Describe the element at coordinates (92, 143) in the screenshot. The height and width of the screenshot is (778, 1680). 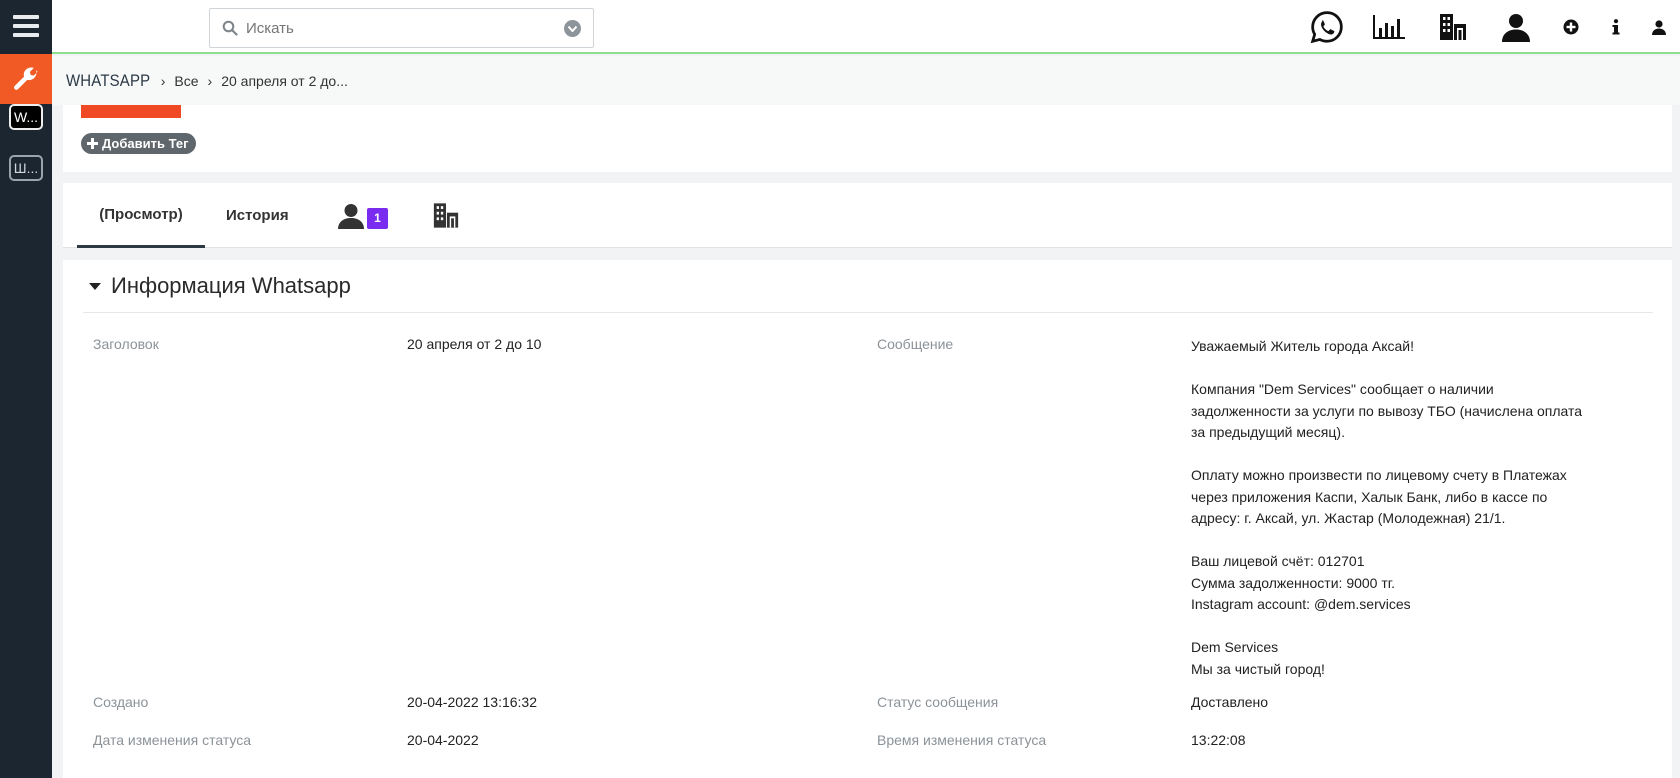
I see `plus-icon` at that location.